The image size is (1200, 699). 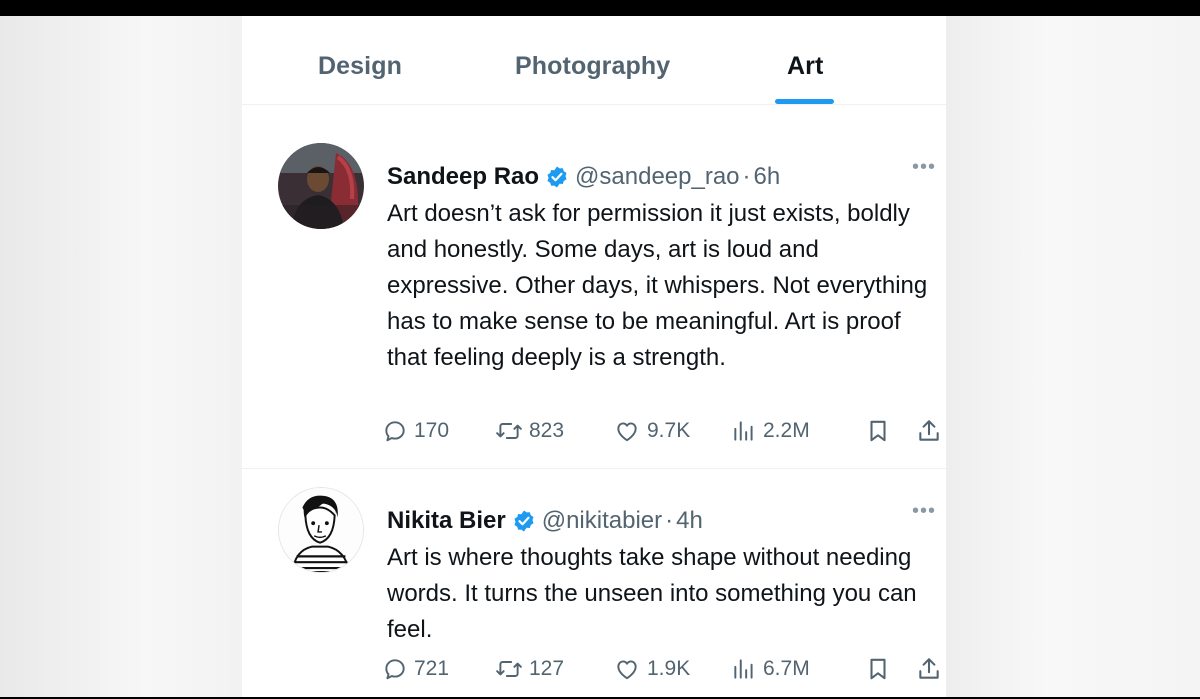 I want to click on tweet-actions: 721 127 1.9K 6.7M, so click(x=664, y=671).